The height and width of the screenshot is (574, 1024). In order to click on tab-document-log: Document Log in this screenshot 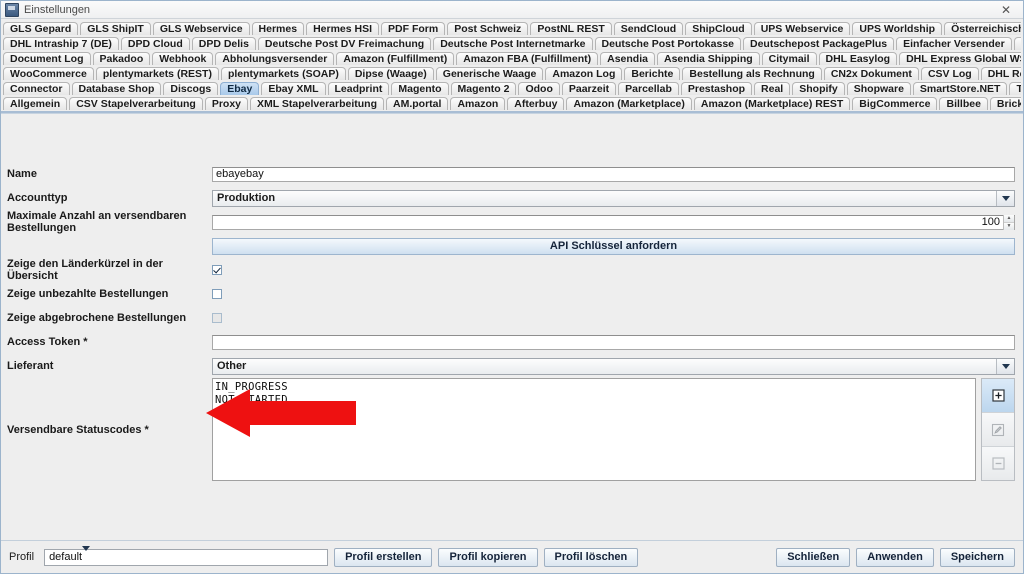, I will do `click(47, 58)`.